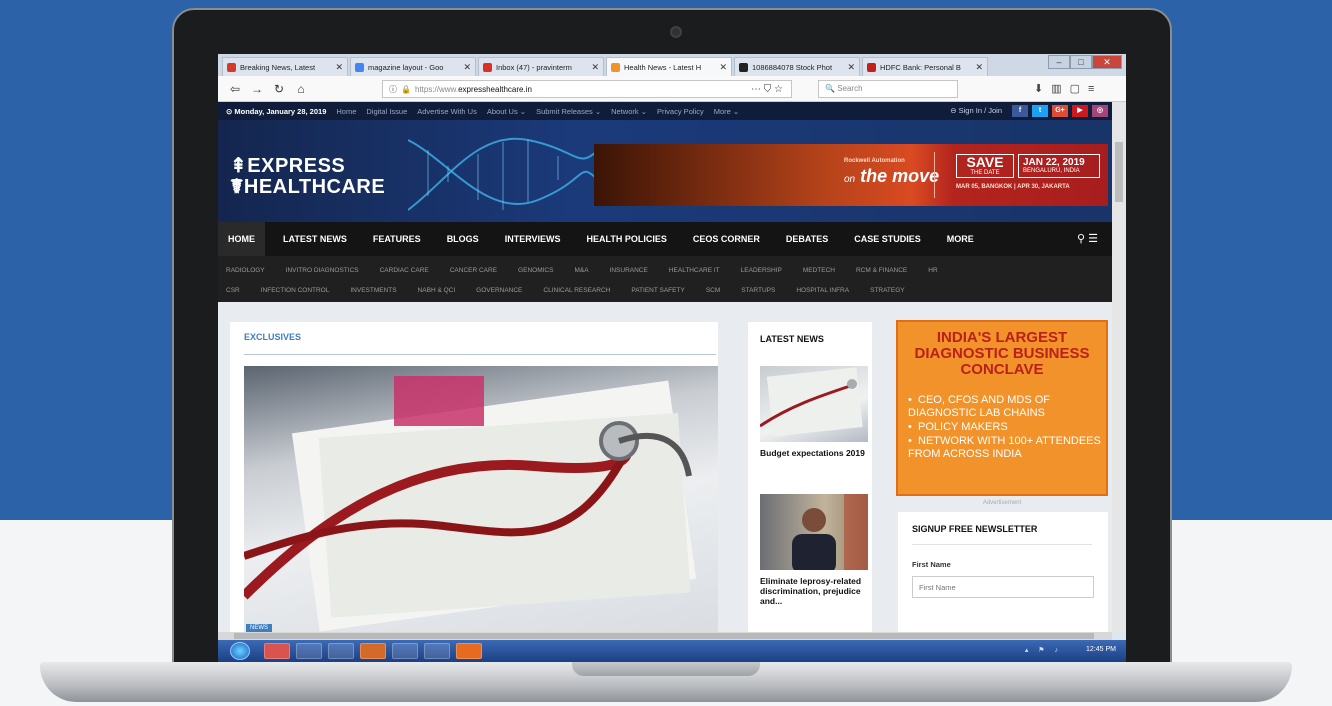 The height and width of the screenshot is (706, 1332). Describe the element at coordinates (758, 290) in the screenshot. I see `category-item: STARTUPS` at that location.